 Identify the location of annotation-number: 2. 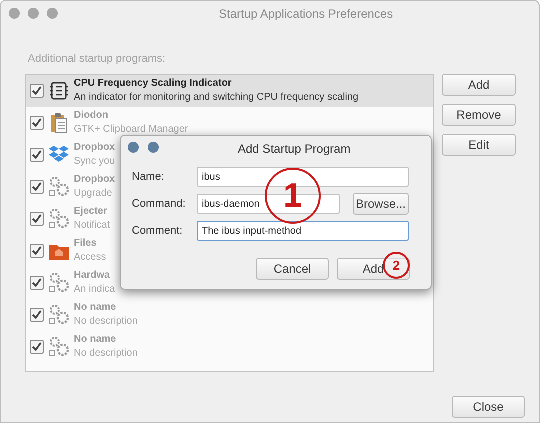
(396, 265).